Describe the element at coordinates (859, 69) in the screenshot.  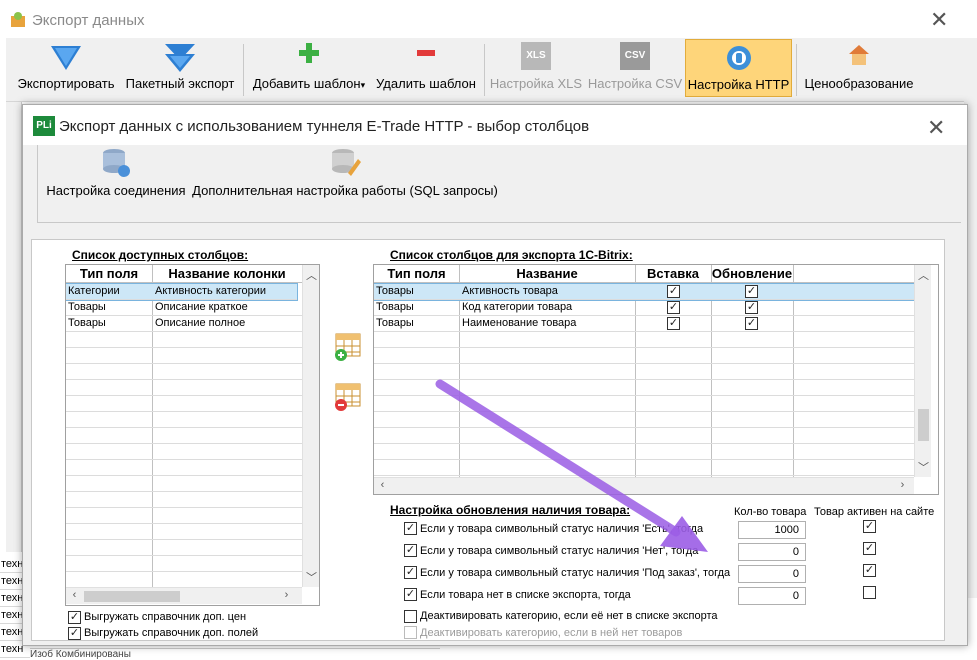
I see `pricing-button: Ценообразование` at that location.